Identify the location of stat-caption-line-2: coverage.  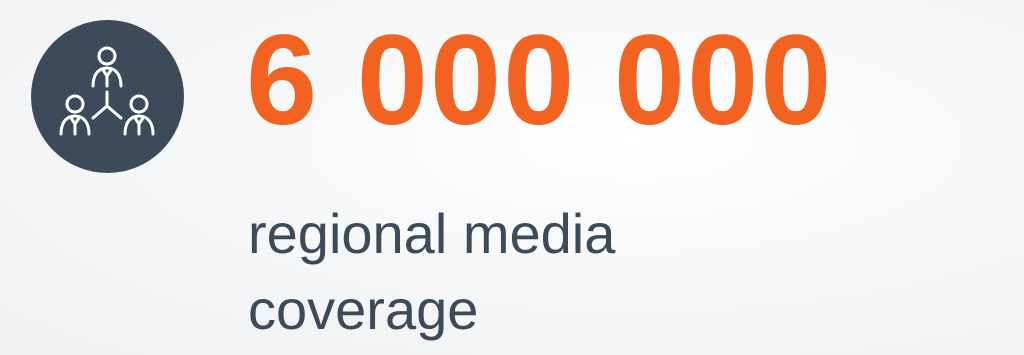
(363, 309).